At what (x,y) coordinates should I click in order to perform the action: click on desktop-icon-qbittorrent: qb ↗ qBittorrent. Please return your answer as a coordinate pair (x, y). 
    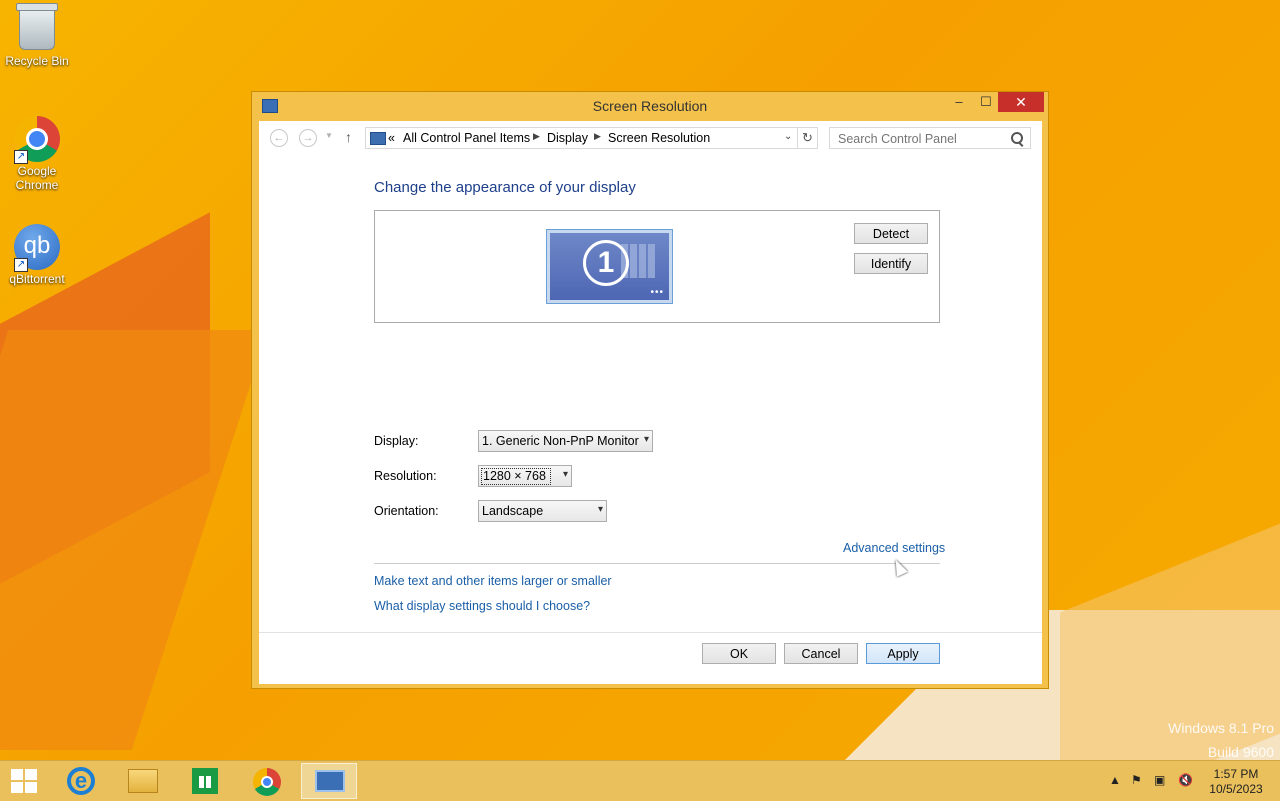
    Looking at the image, I should click on (37, 255).